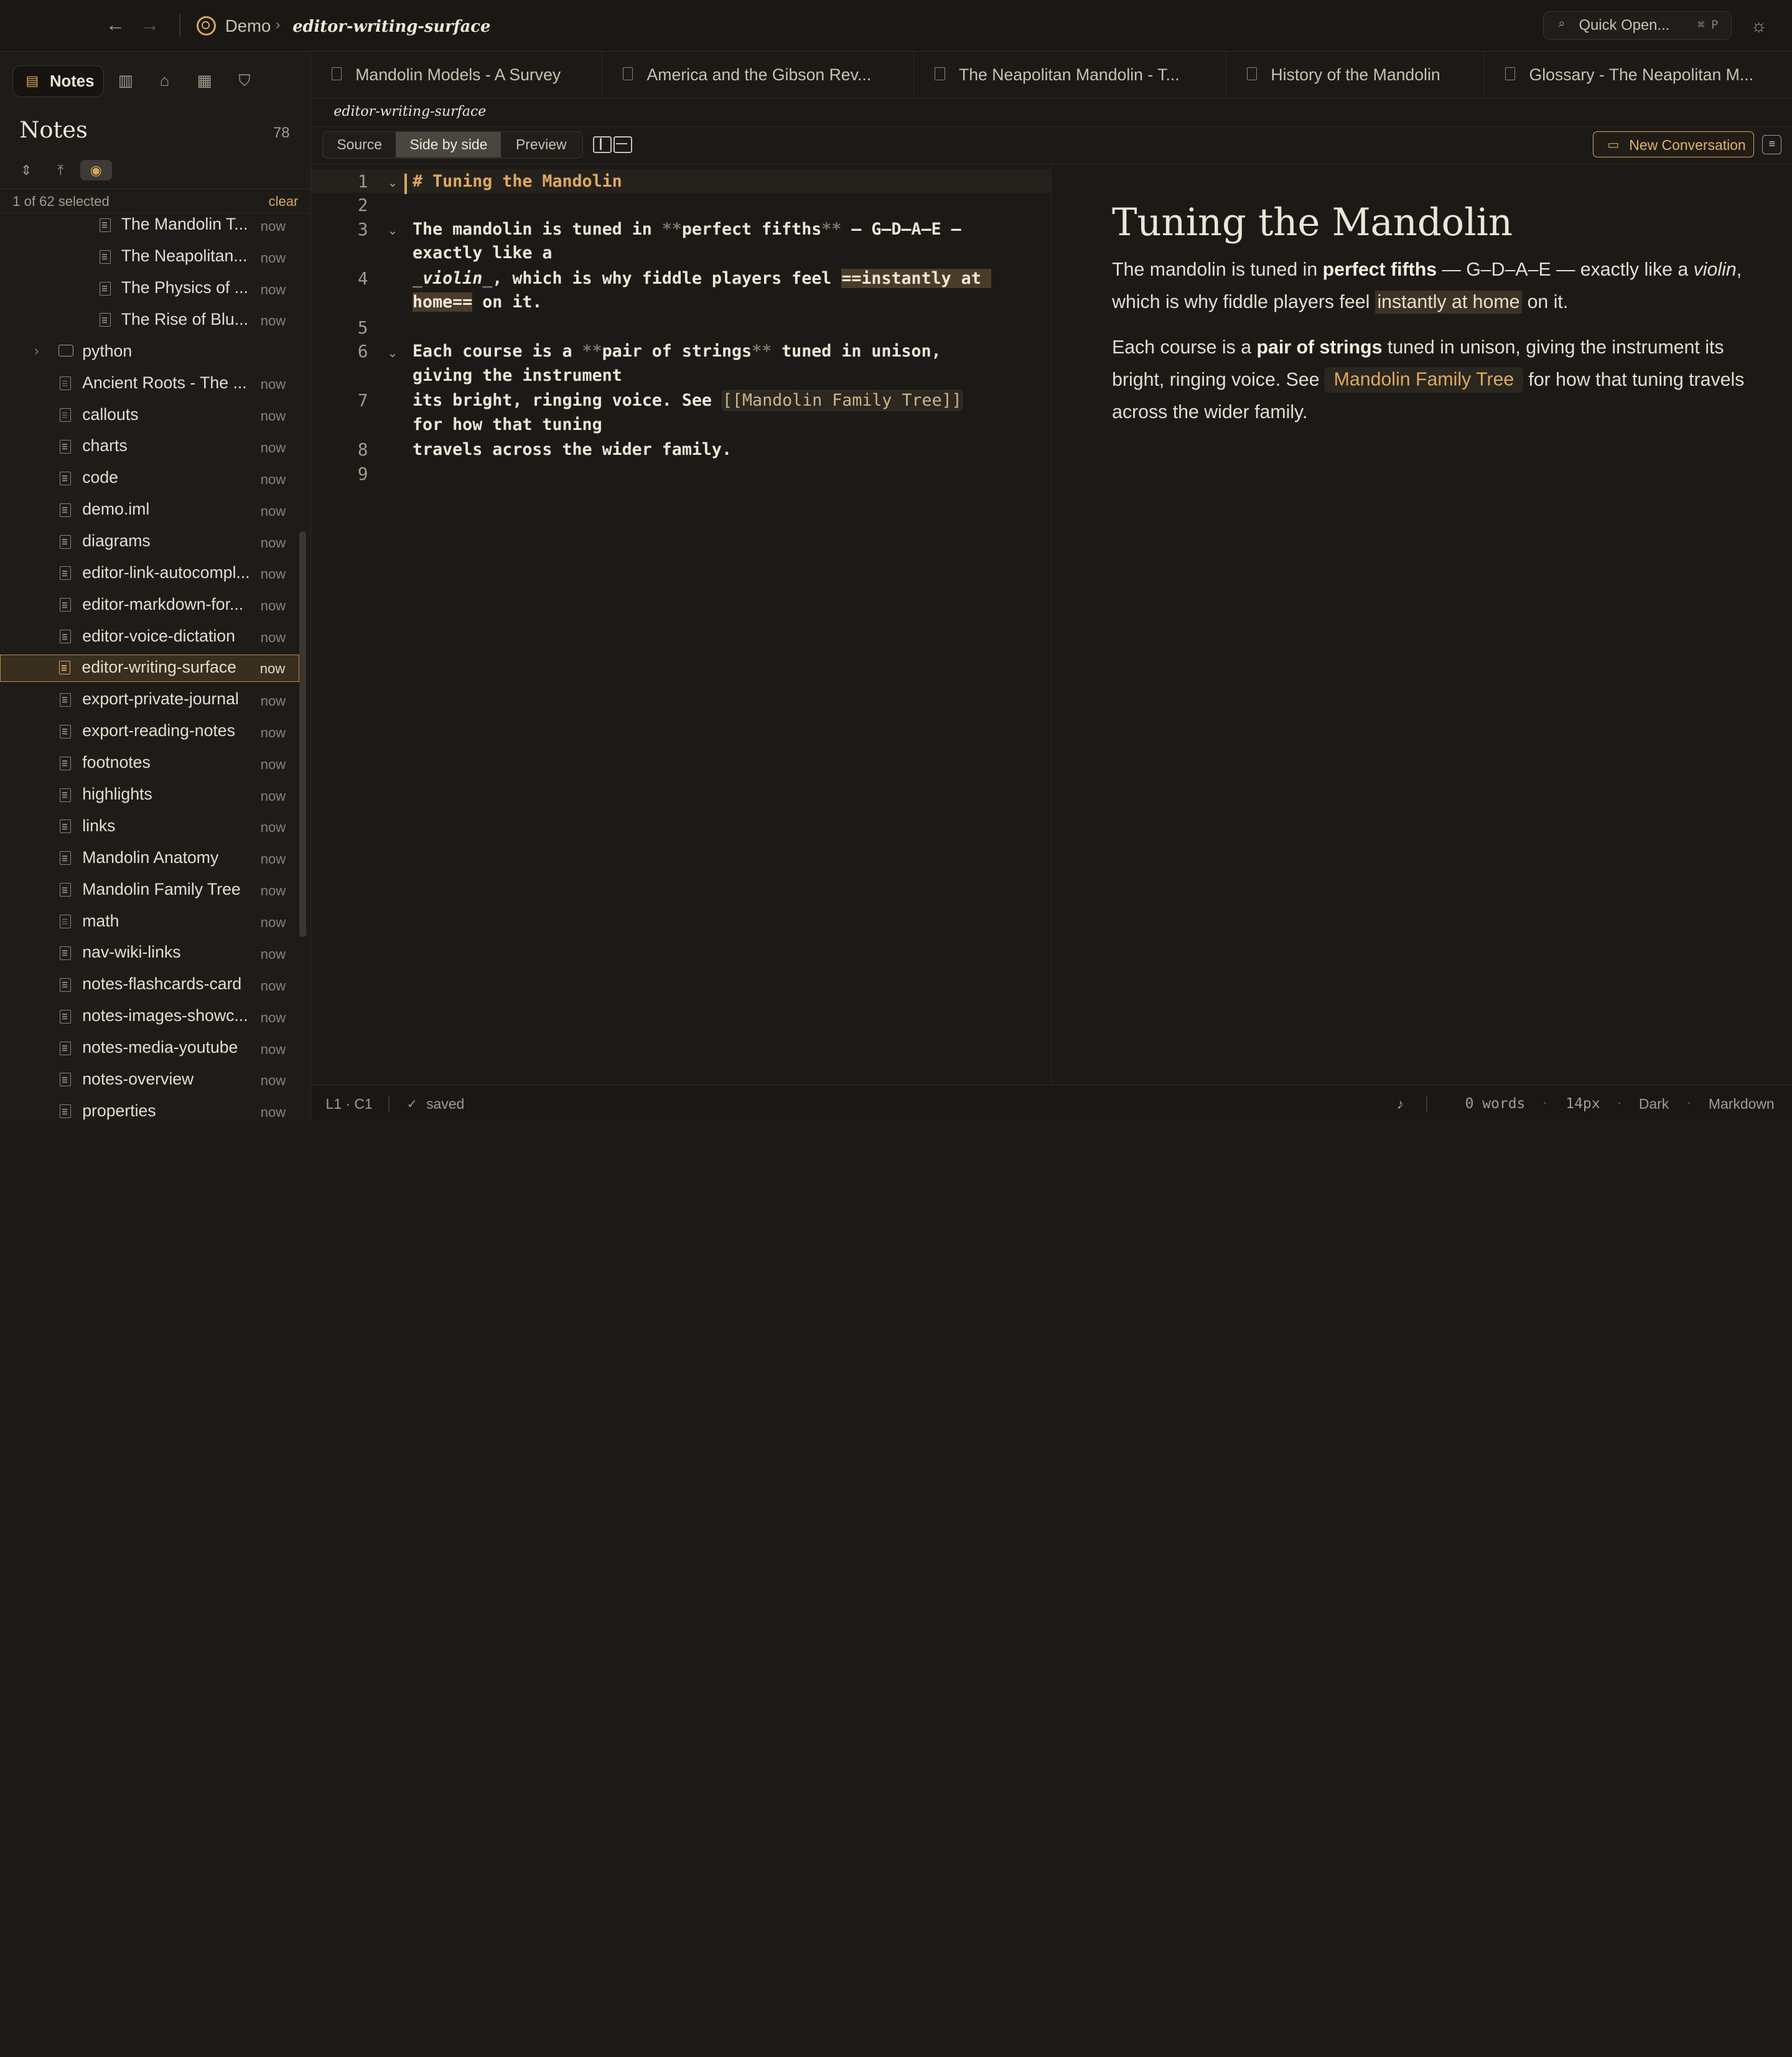 This screenshot has height=2057, width=1792. I want to click on word-count: 0 words, so click(1496, 1103).